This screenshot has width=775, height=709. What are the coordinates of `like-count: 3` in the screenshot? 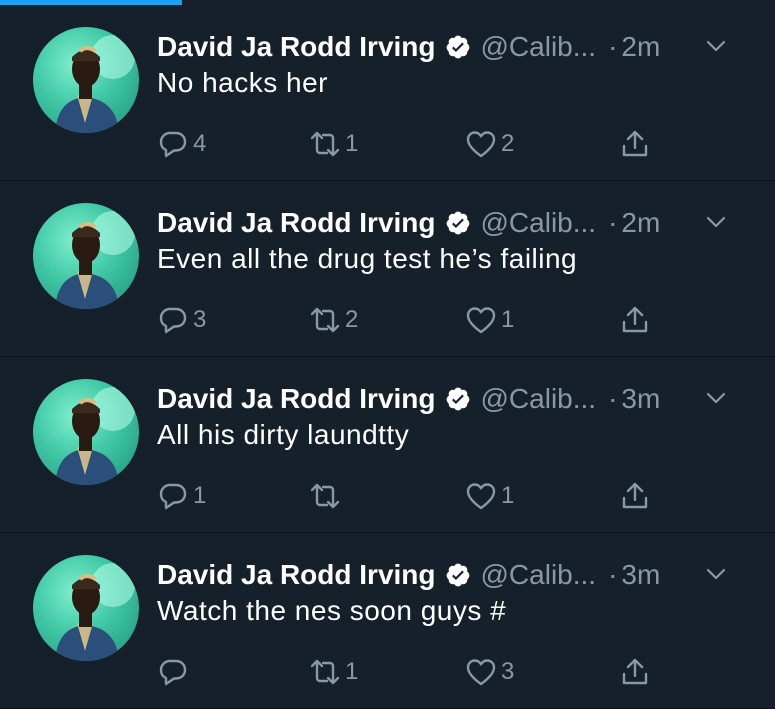 It's located at (508, 671).